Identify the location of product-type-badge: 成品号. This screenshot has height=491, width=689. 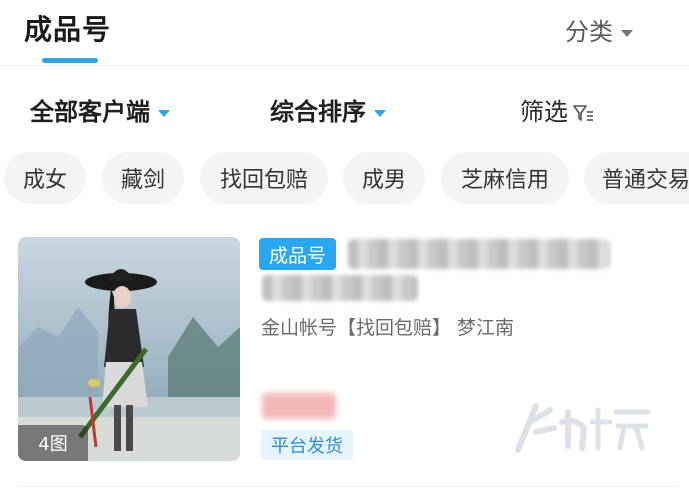
(298, 254).